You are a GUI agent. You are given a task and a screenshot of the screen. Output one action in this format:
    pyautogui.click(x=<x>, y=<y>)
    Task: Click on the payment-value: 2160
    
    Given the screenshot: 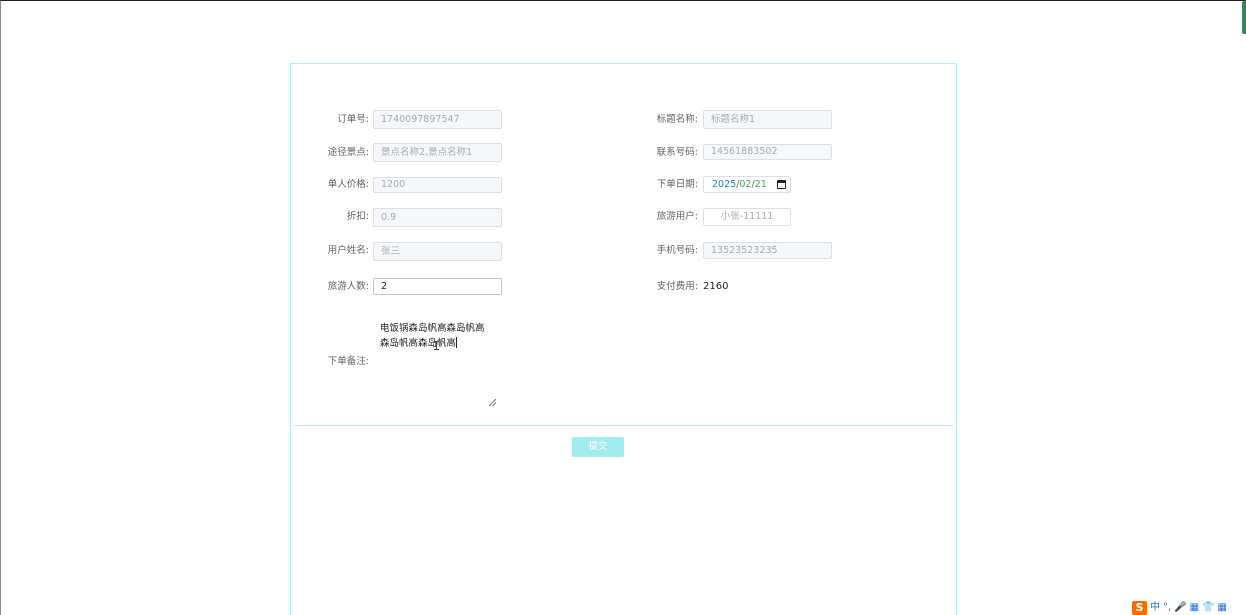 What is the action you would take?
    pyautogui.click(x=716, y=286)
    